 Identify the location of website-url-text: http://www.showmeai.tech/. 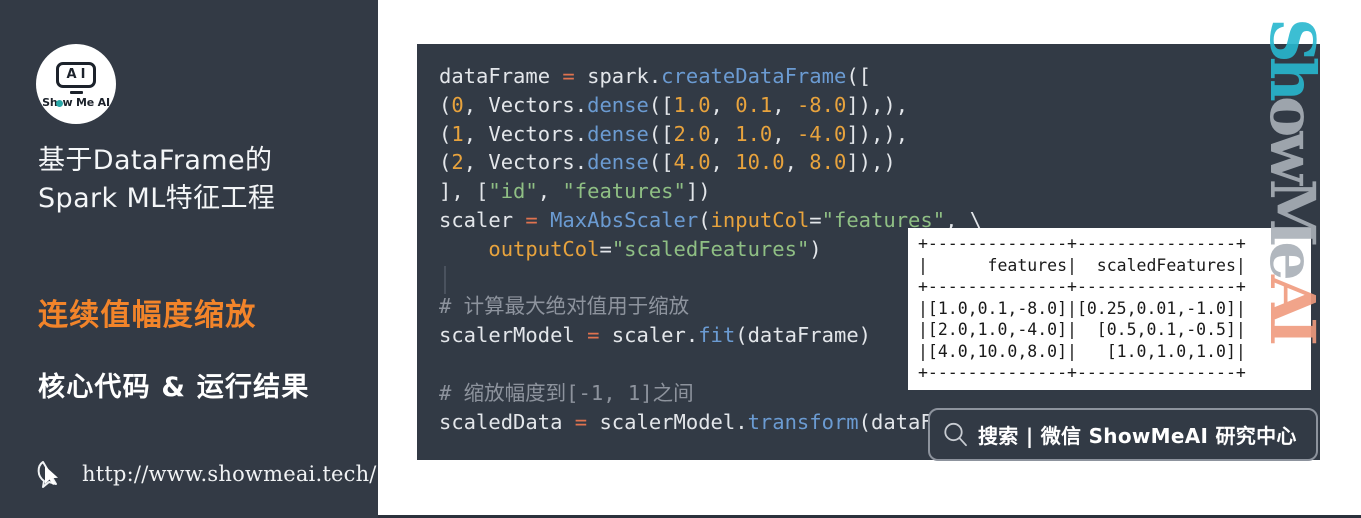
(229, 474).